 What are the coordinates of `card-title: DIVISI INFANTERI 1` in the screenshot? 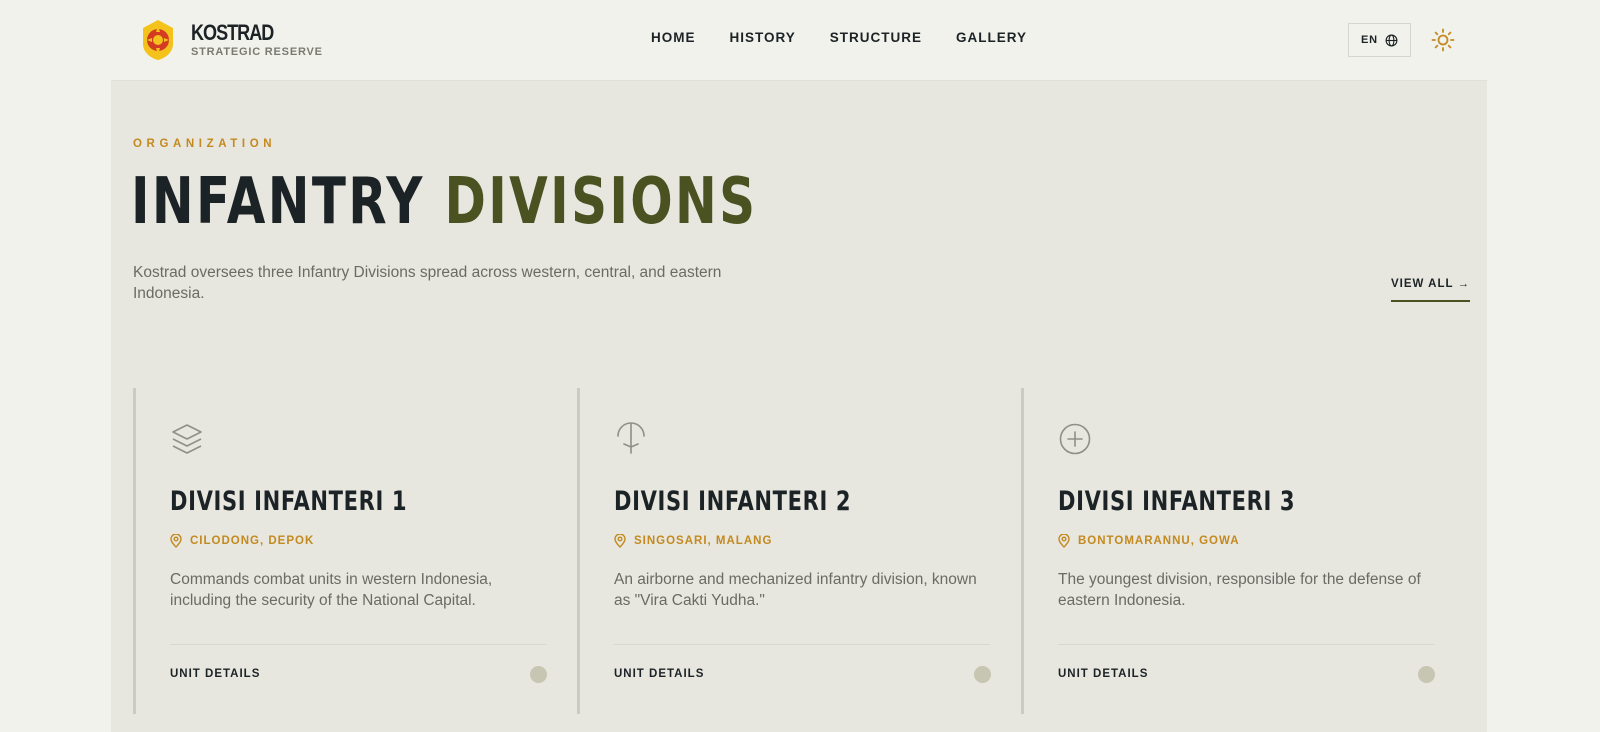 It's located at (289, 501).